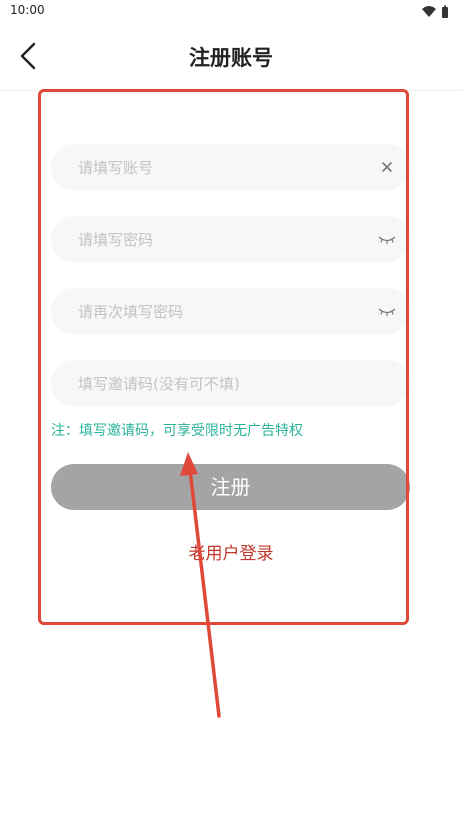  I want to click on wifi-icon, so click(429, 11).